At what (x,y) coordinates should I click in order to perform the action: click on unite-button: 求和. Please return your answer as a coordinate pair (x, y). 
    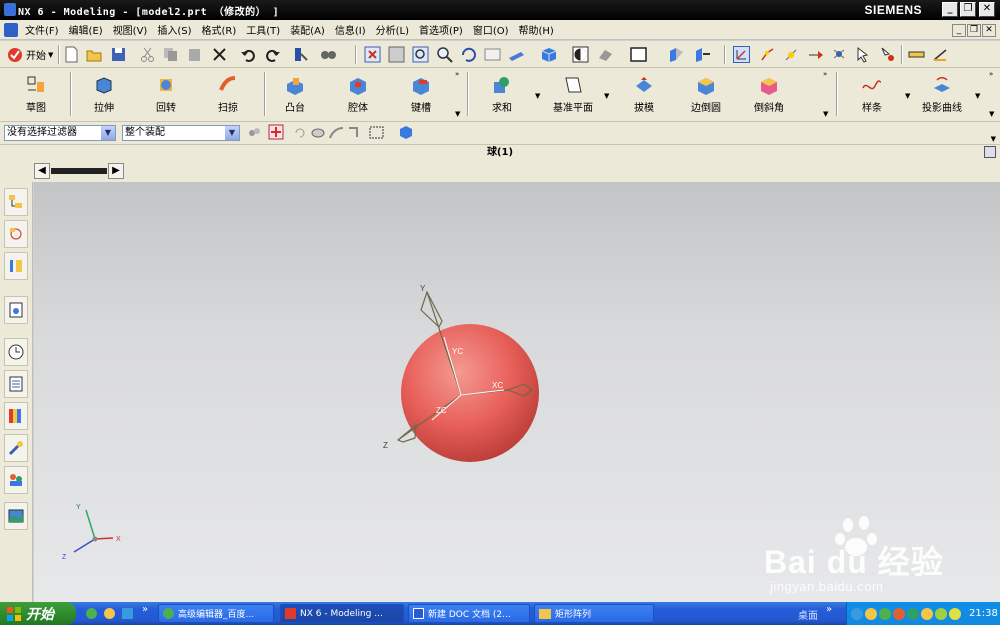
    Looking at the image, I should click on (502, 95).